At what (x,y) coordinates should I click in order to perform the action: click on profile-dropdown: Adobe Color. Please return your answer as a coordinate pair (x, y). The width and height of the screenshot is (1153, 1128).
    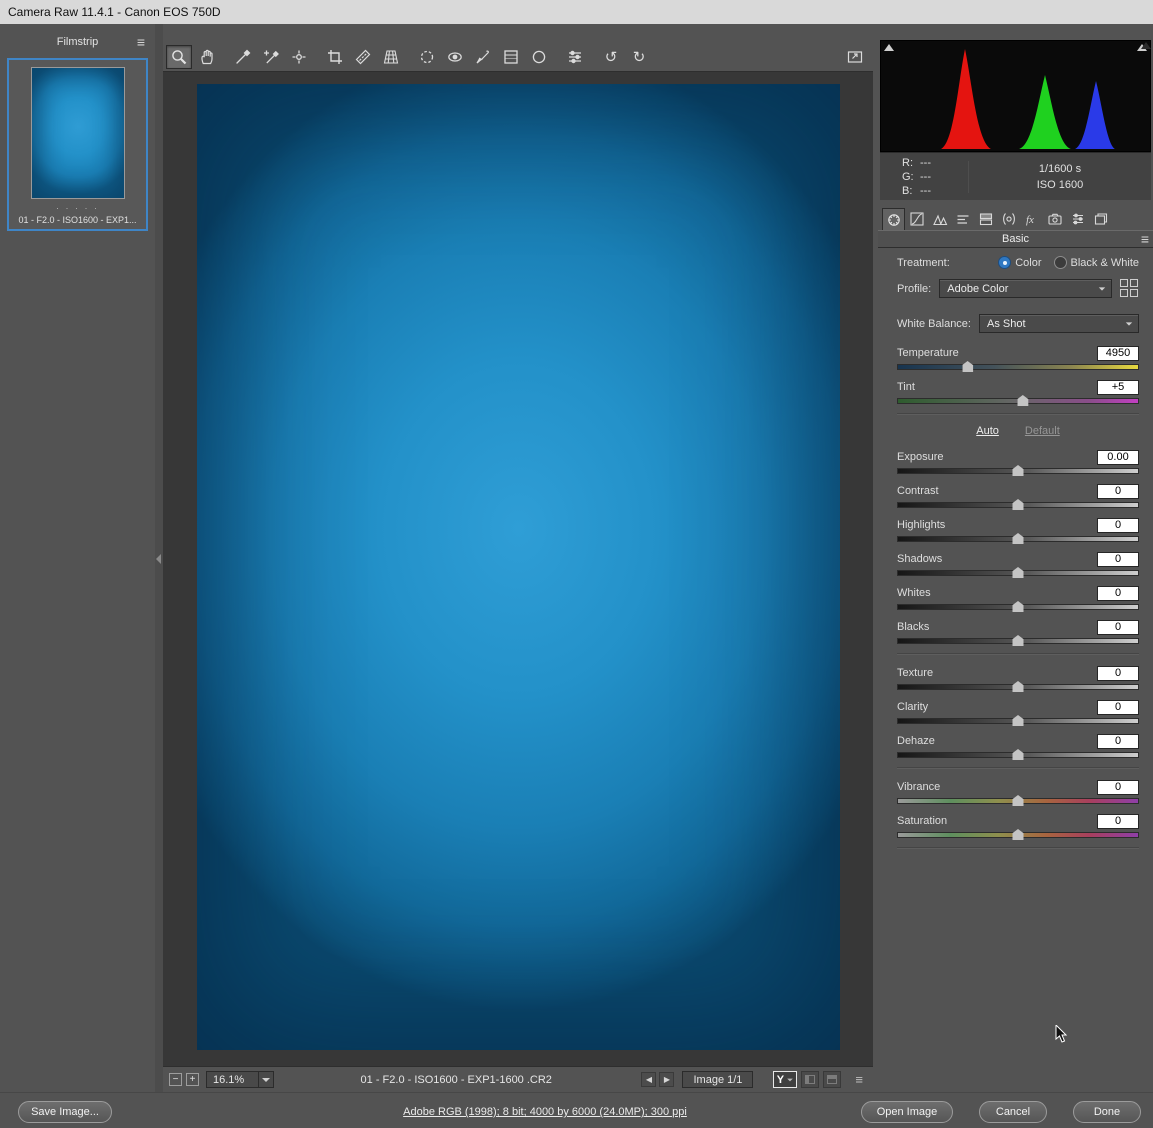
    Looking at the image, I should click on (1025, 288).